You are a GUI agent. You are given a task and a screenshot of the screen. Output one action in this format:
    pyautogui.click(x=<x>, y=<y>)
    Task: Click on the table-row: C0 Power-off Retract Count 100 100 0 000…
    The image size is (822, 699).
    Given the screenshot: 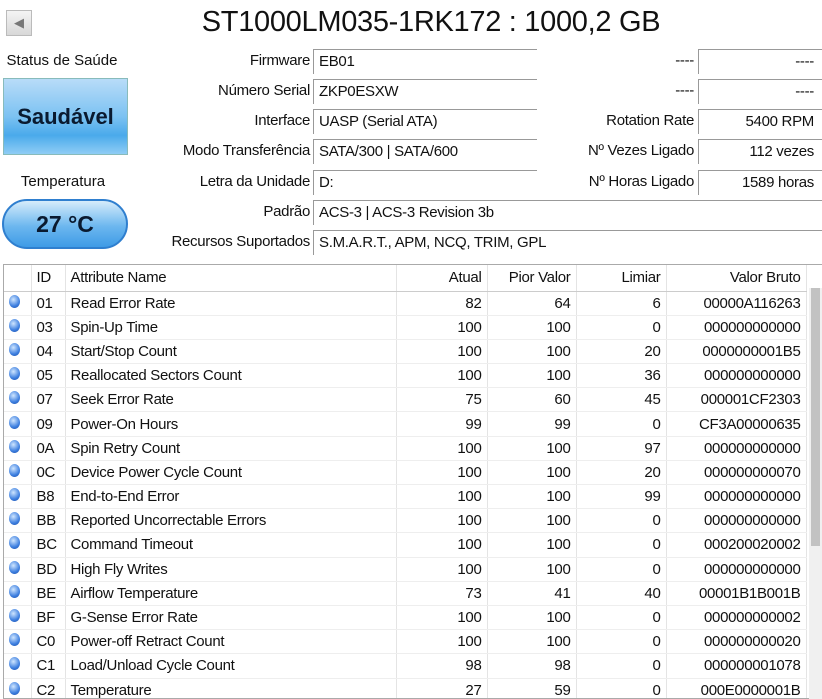 What is the action you would take?
    pyautogui.click(x=405, y=642)
    